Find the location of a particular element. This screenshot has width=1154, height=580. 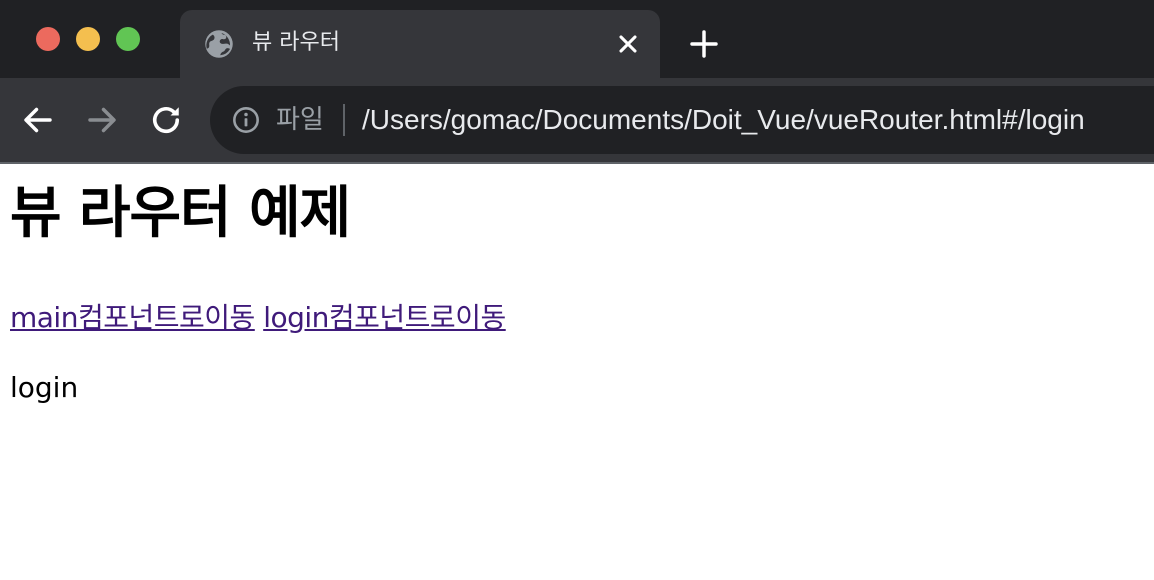

arrow-right-icon is located at coordinates (102, 120).